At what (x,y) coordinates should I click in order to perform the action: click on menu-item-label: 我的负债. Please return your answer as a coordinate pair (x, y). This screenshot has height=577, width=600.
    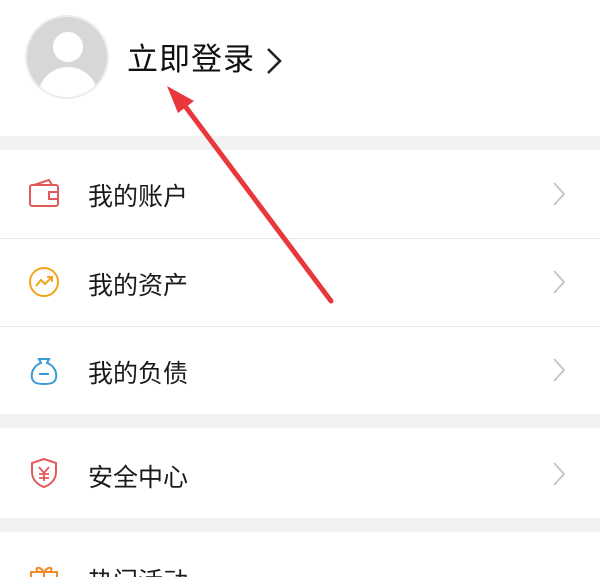
    Looking at the image, I should click on (138, 373).